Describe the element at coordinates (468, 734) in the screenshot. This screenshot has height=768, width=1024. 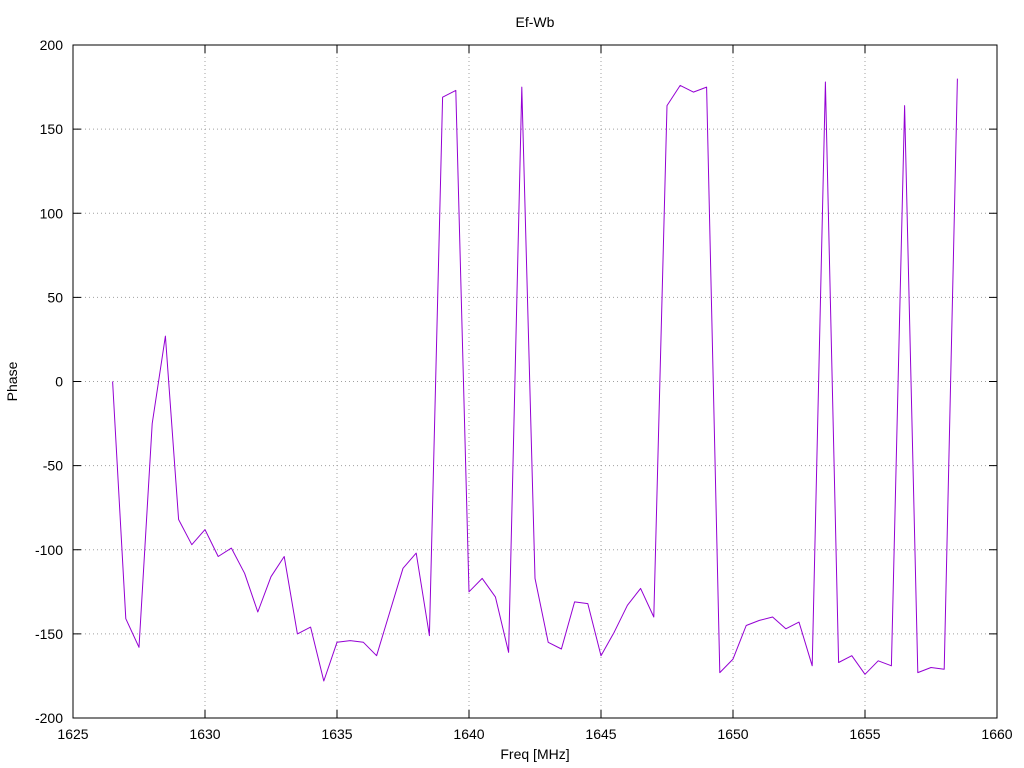
I see `x-tick-label: 1640` at that location.